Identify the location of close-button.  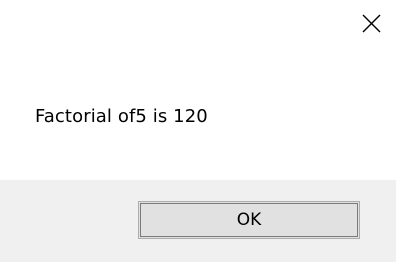
(371, 25).